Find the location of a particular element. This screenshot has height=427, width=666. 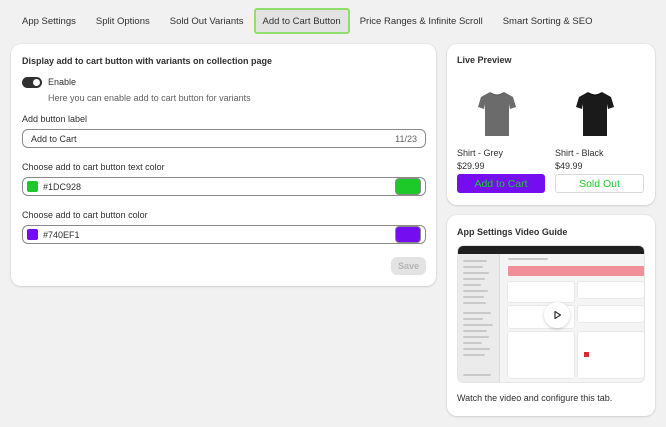

video-guide-title: App Settings Video Guide is located at coordinates (512, 232).